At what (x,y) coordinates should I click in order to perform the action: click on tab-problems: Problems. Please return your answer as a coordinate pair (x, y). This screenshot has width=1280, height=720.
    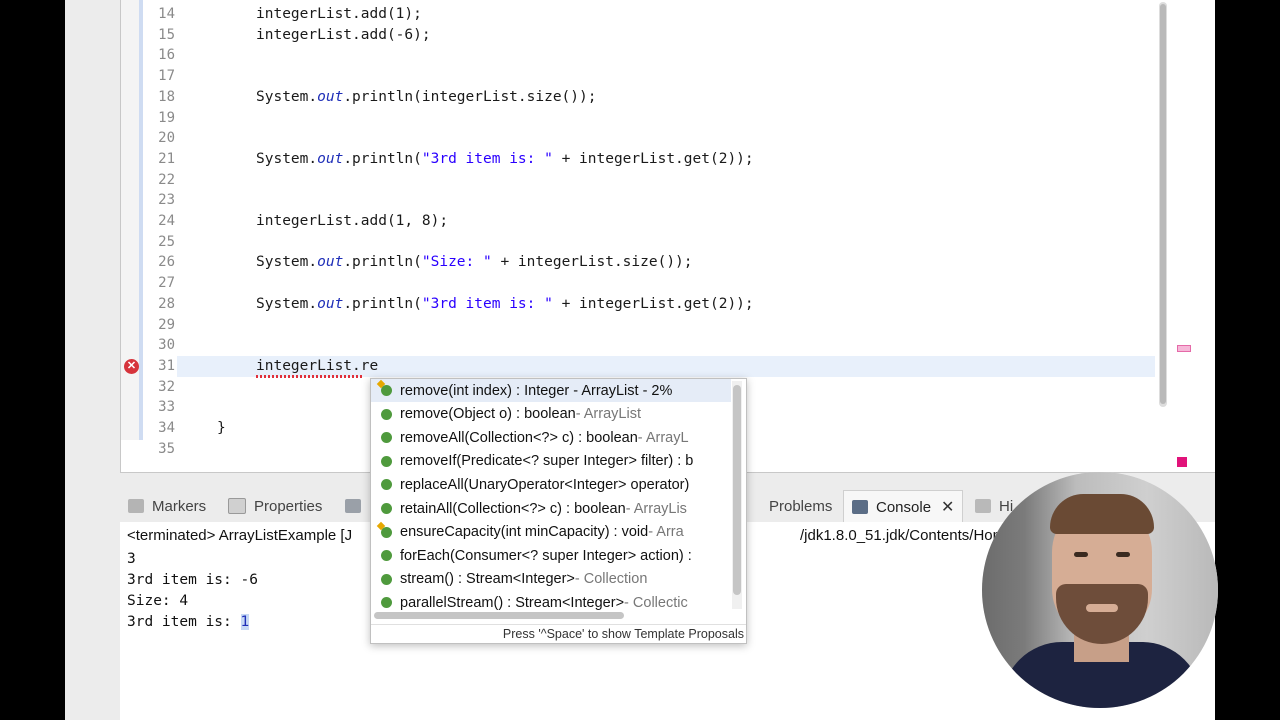
    Looking at the image, I should click on (788, 506).